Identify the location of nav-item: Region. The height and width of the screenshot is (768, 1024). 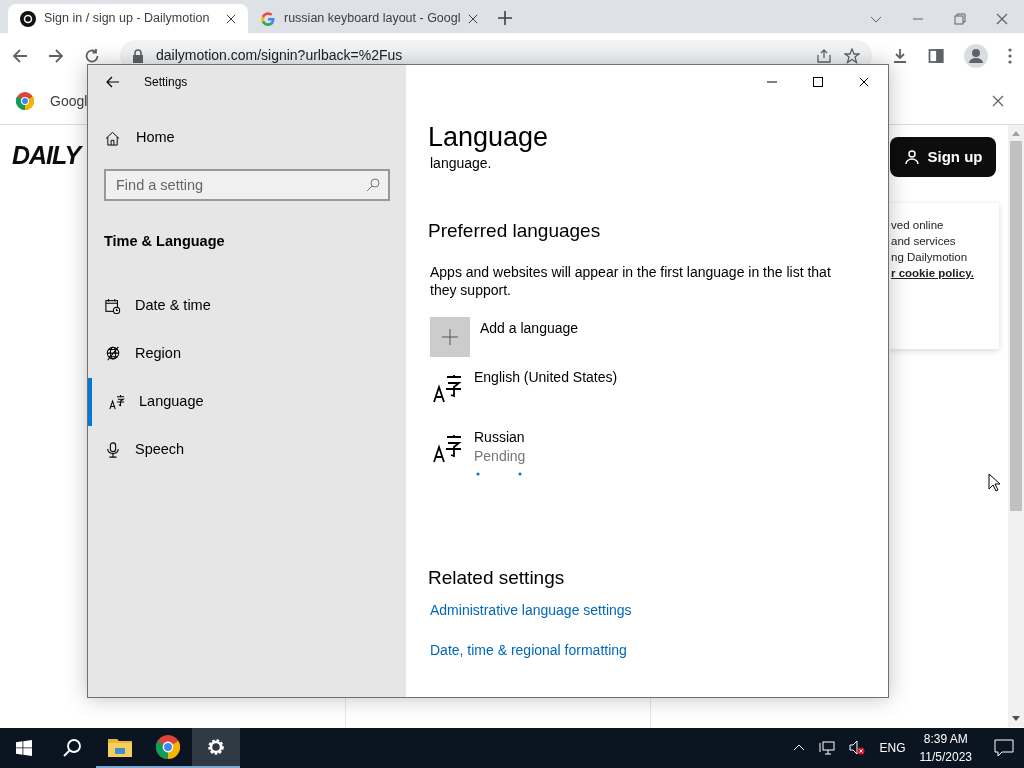
(247, 353).